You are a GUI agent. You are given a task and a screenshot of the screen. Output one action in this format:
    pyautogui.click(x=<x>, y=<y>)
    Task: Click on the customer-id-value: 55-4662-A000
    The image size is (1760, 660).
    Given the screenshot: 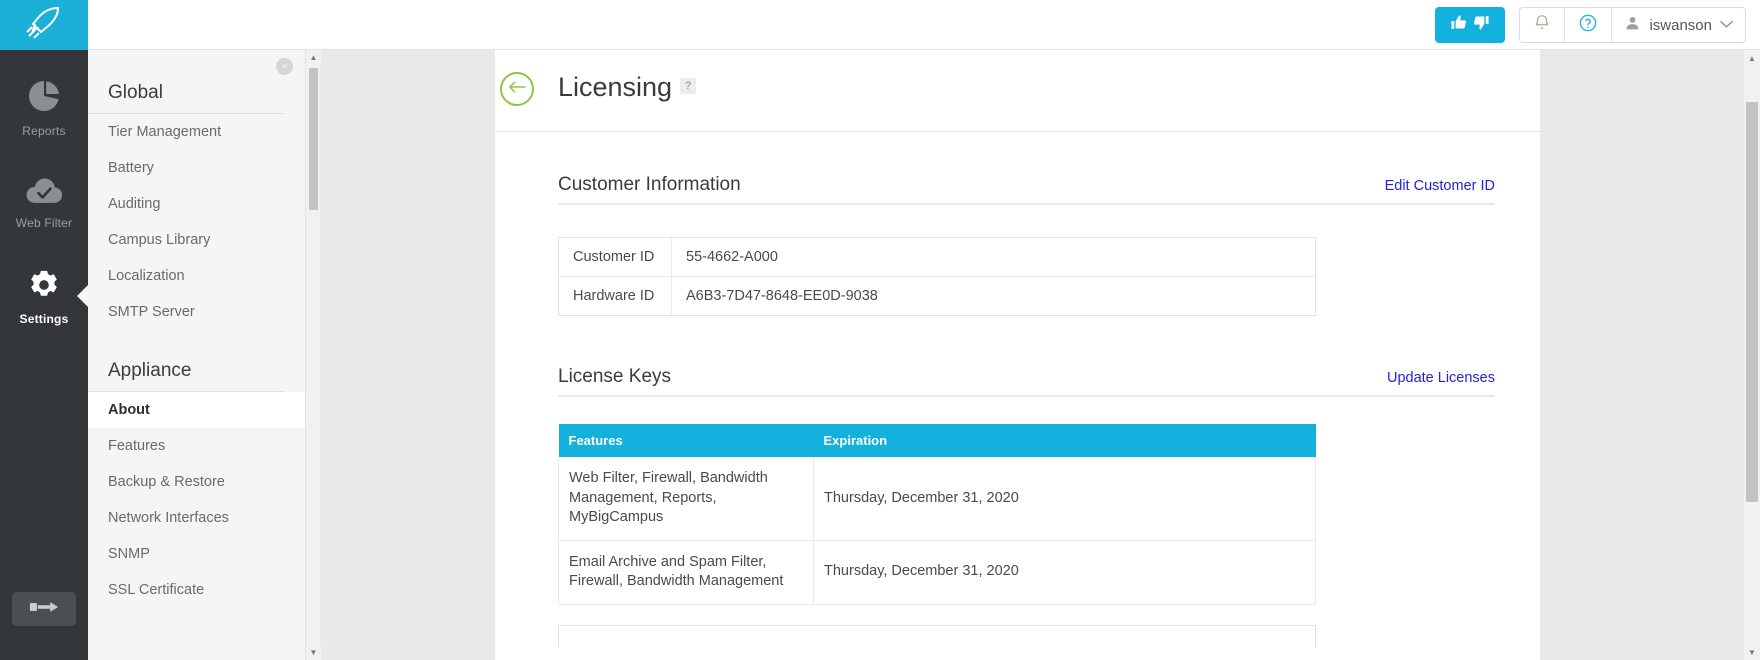 What is the action you would take?
    pyautogui.click(x=993, y=257)
    